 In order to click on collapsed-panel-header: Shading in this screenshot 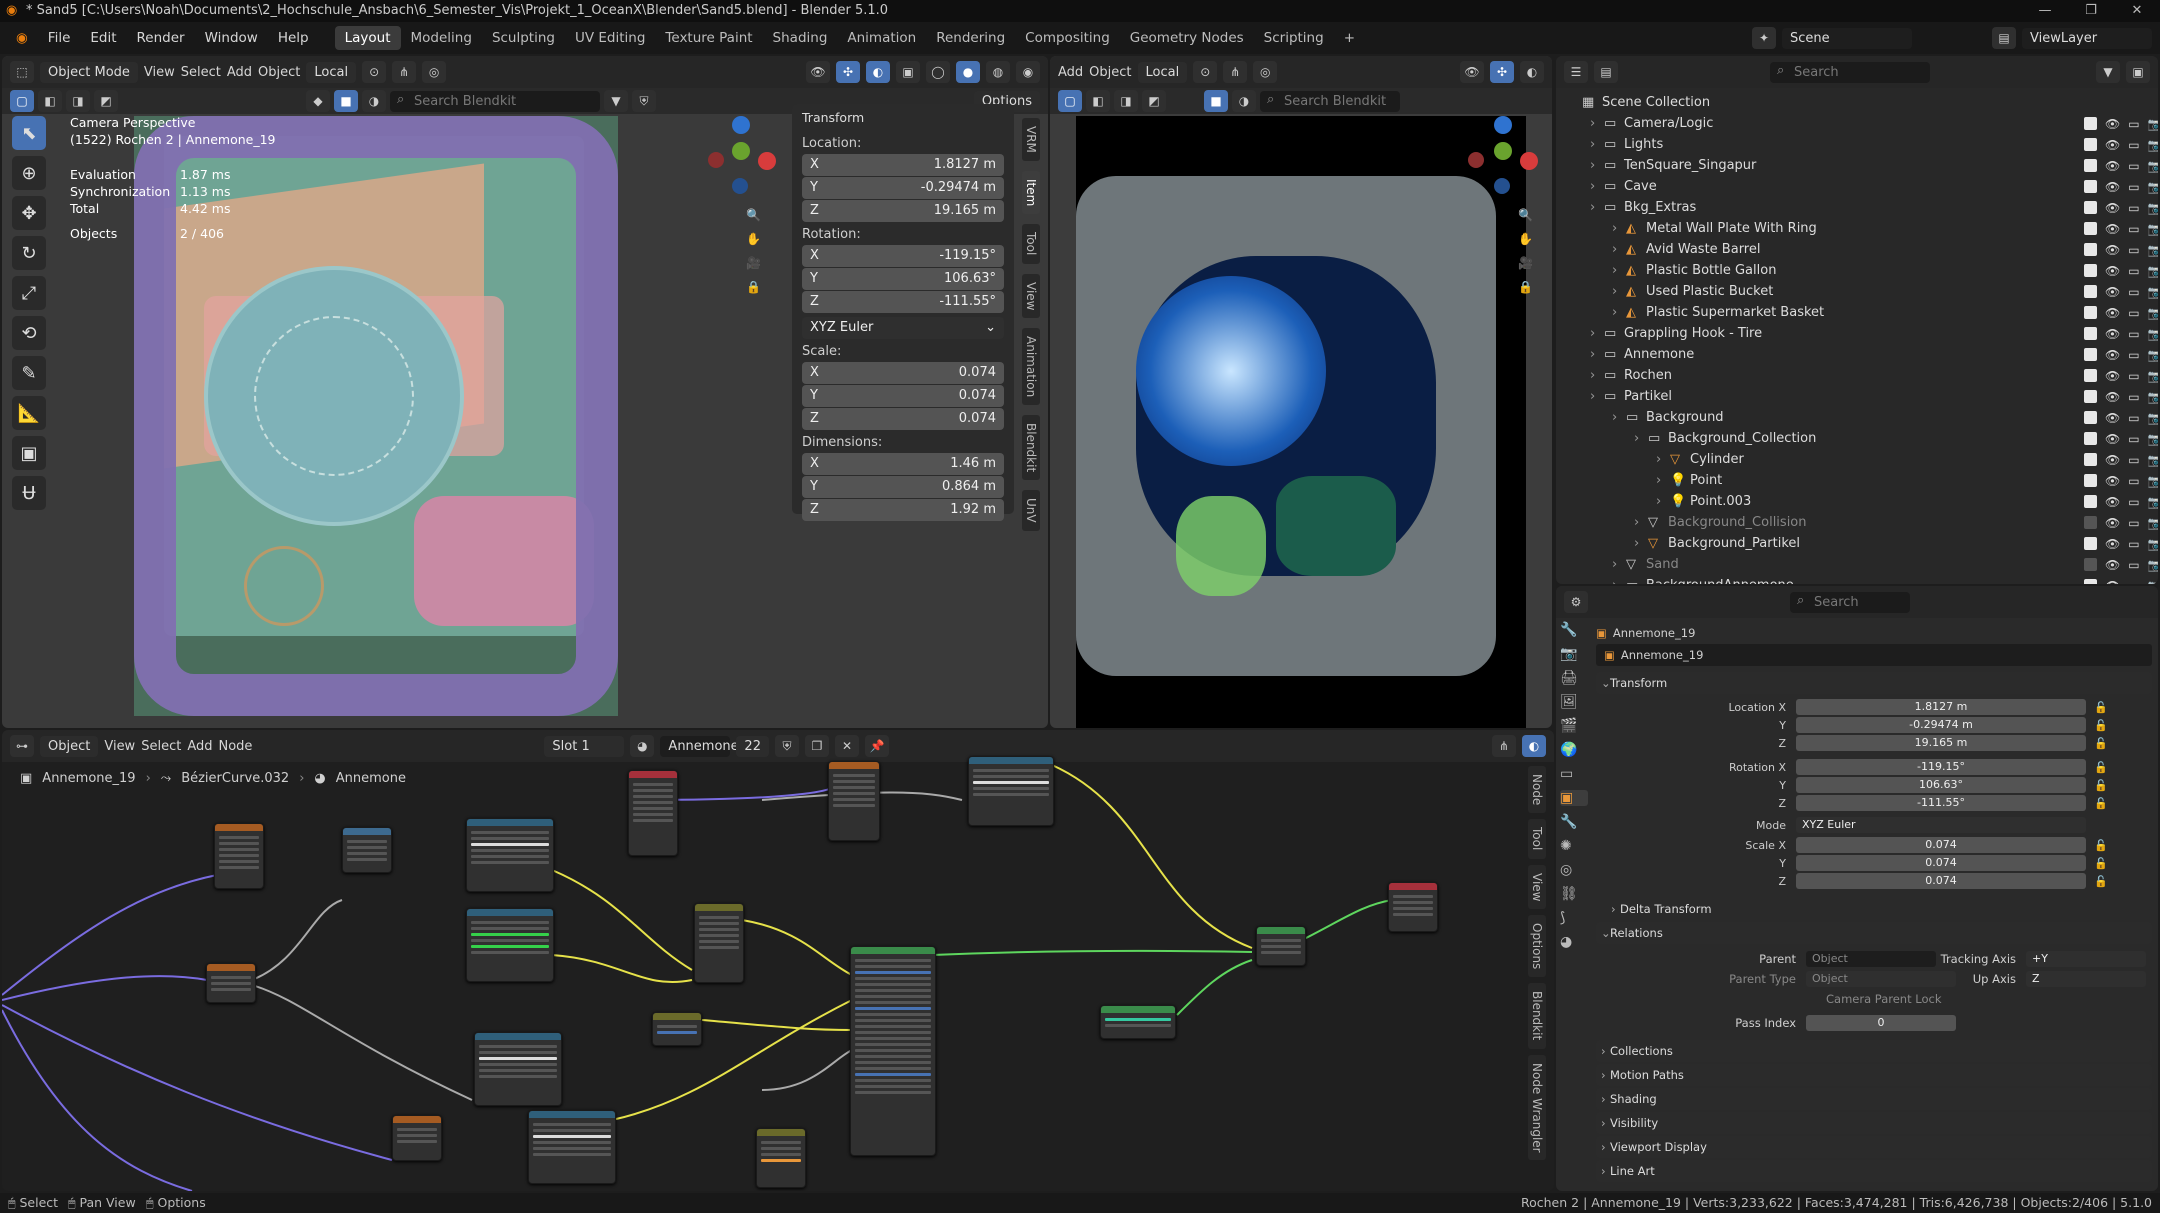, I will do `click(1874, 1099)`.